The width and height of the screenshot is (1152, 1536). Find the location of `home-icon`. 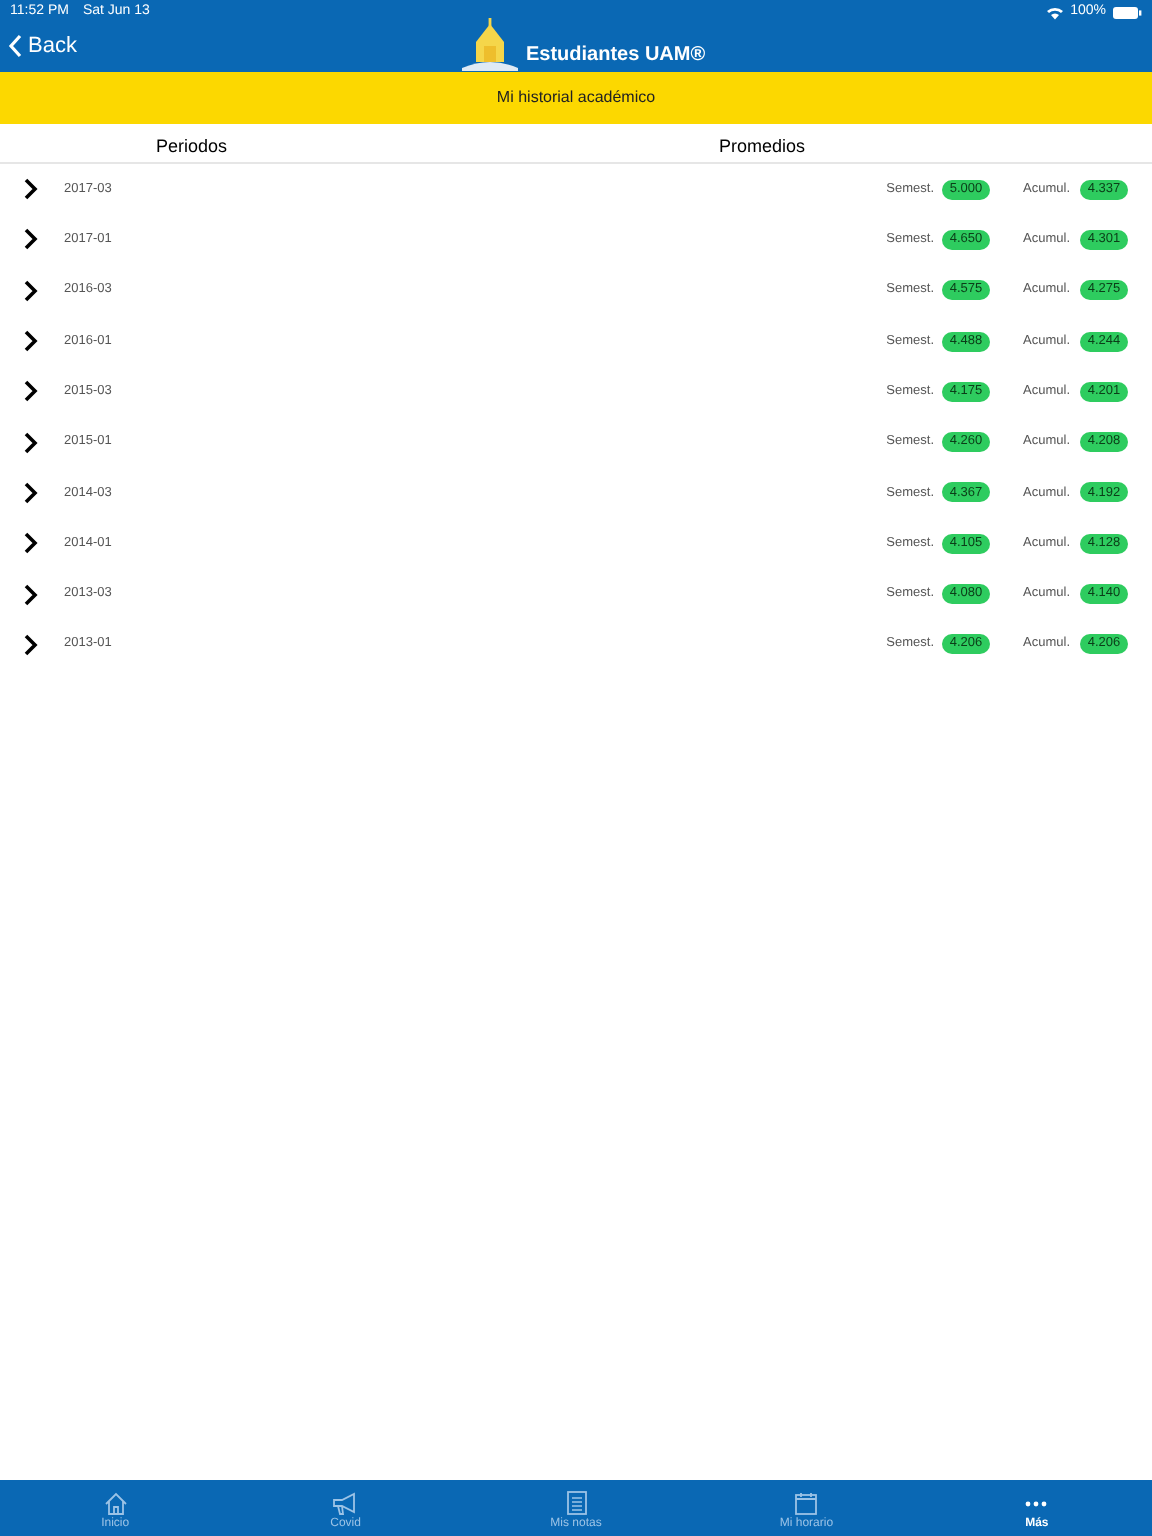

home-icon is located at coordinates (115, 1504).